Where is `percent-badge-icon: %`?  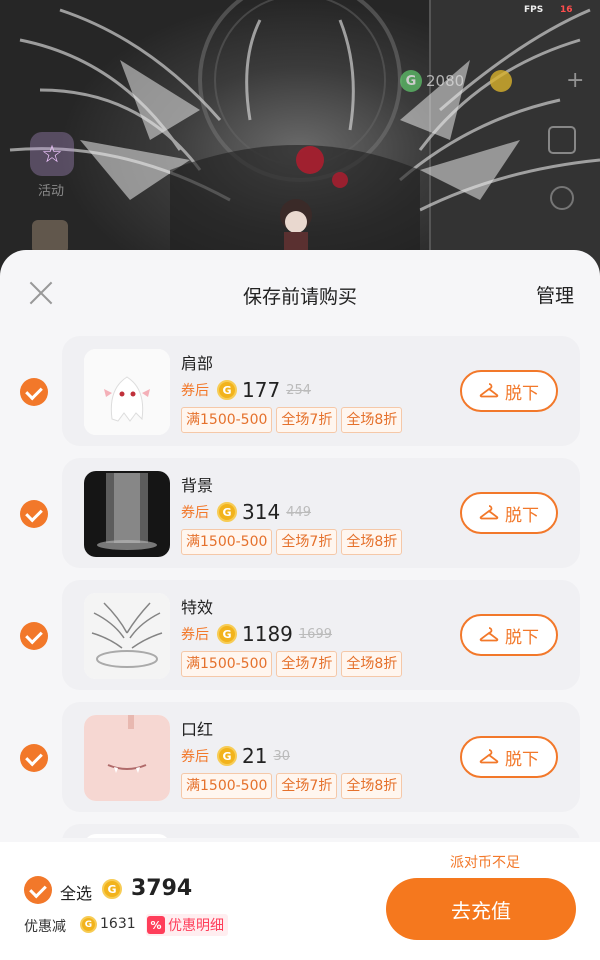
percent-badge-icon: % is located at coordinates (156, 925).